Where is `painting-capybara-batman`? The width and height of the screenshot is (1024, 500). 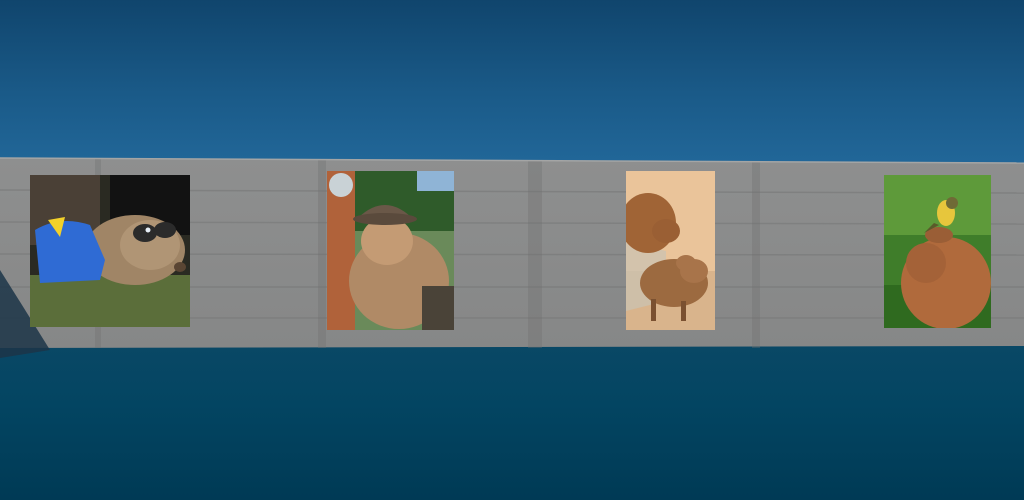
painting-capybara-batman is located at coordinates (110, 251).